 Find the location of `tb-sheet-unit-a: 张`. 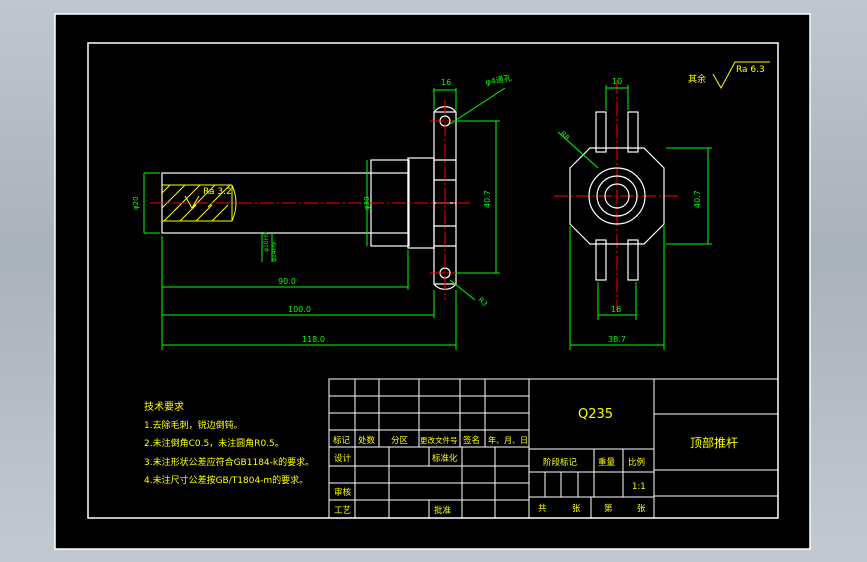

tb-sheet-unit-a: 张 is located at coordinates (576, 509).